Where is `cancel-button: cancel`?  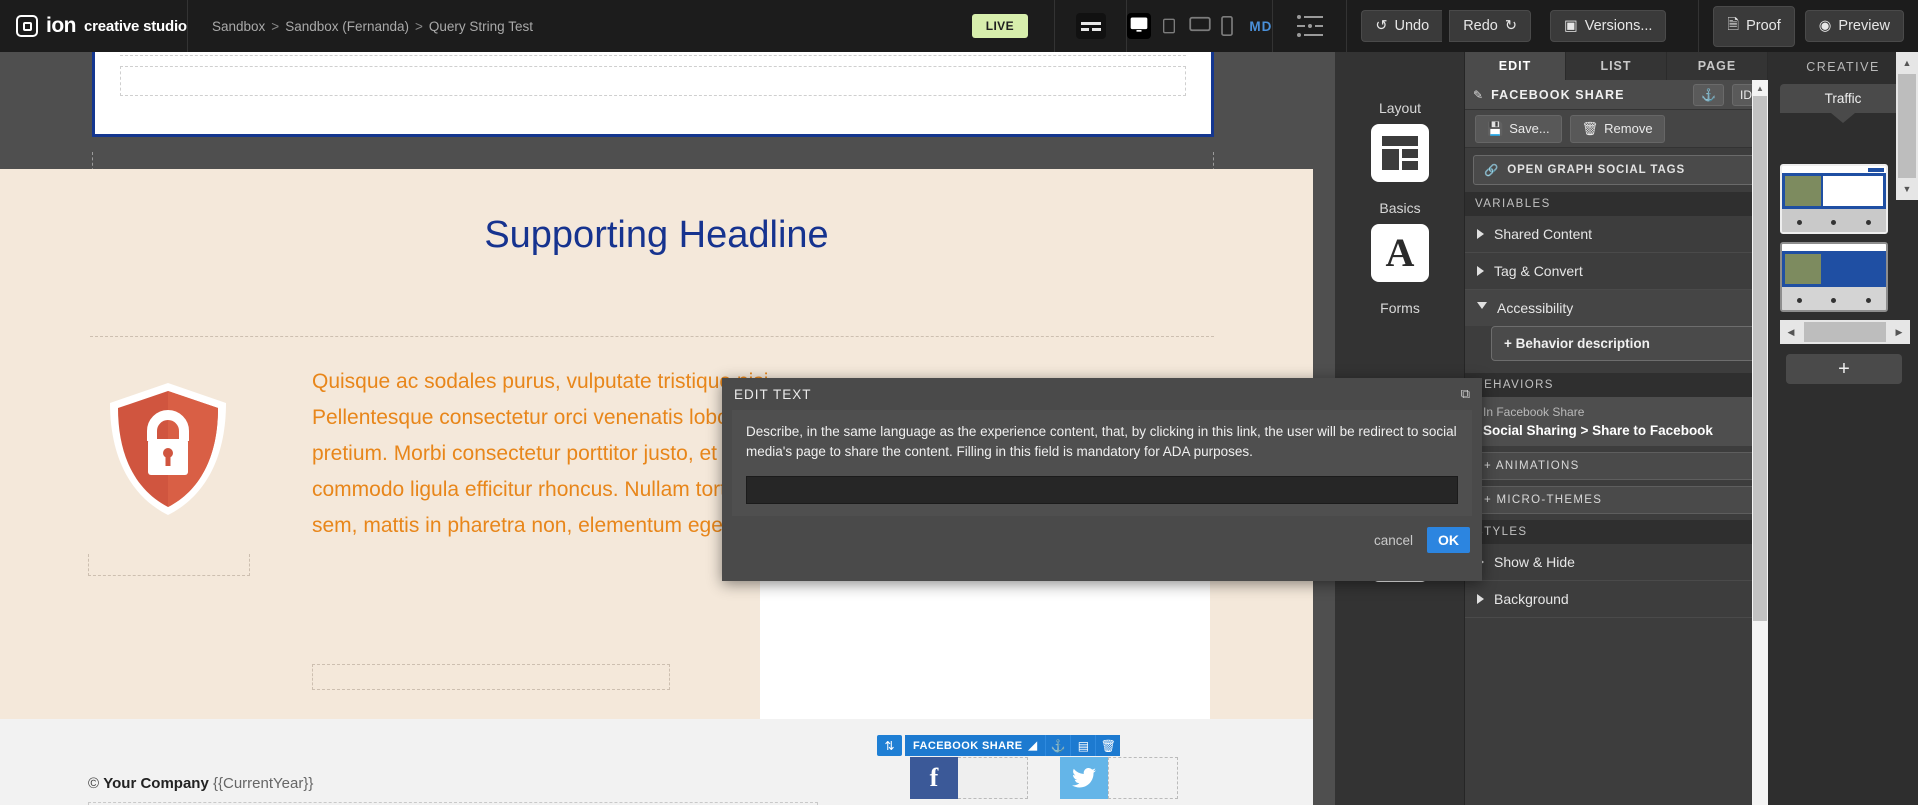 cancel-button: cancel is located at coordinates (1393, 540).